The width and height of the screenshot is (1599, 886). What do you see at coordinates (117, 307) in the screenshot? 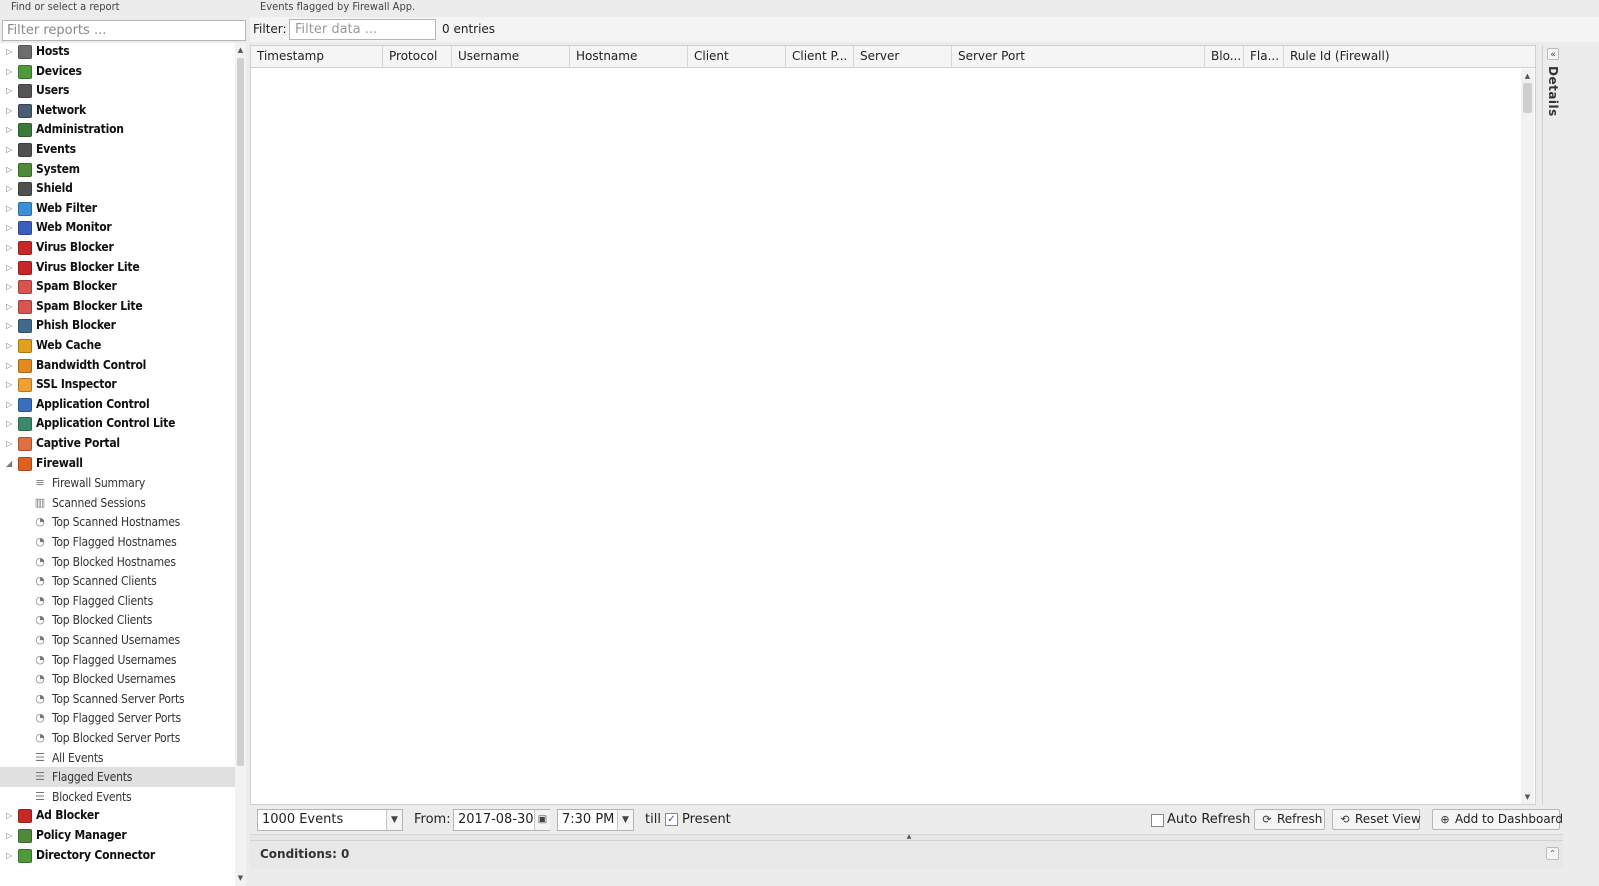
I see `tree-category-spam-blocker-lite: ▷ Spam Blocker Lite` at bounding box center [117, 307].